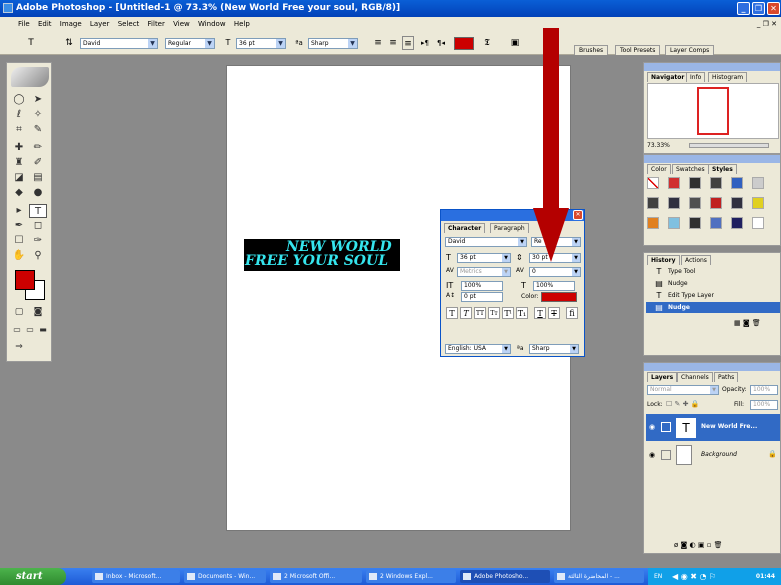  I want to click on close-icon: ✕, so click(578, 215).